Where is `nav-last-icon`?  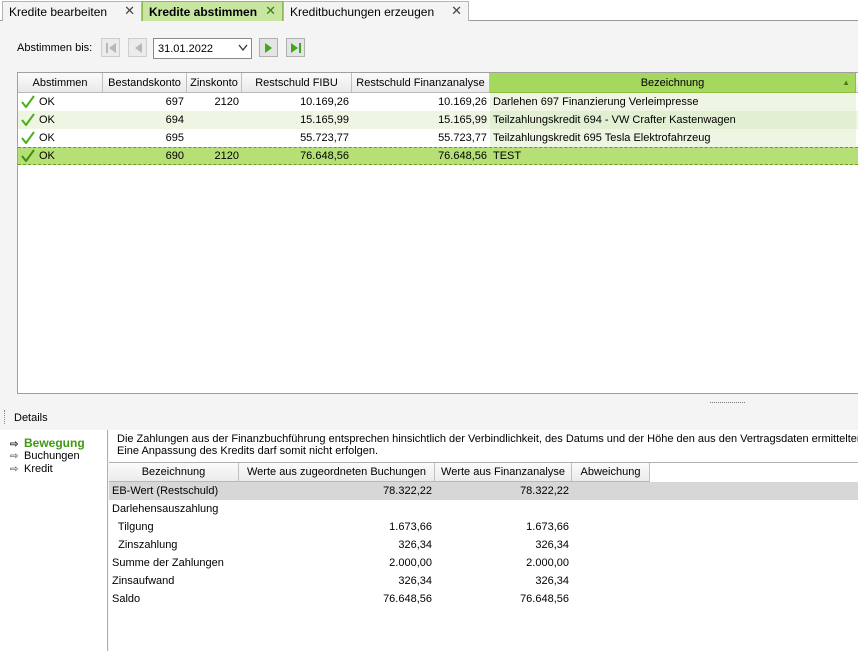
nav-last-icon is located at coordinates (296, 48).